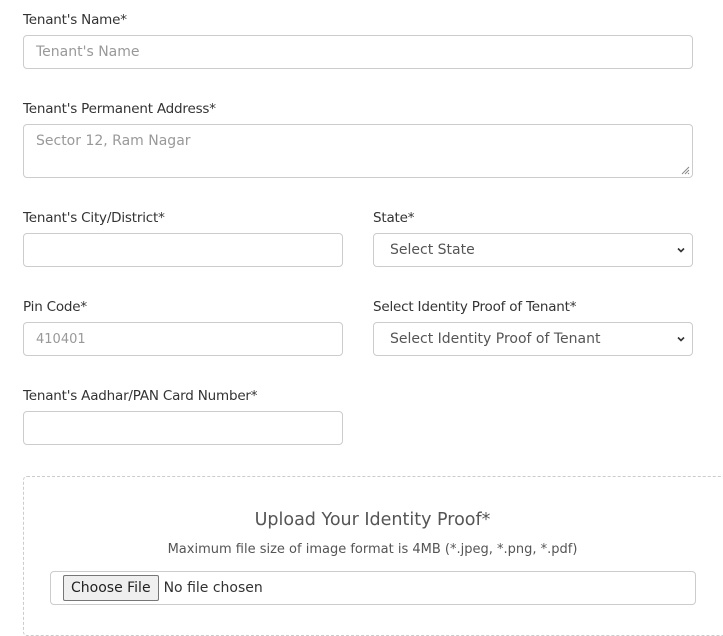  What do you see at coordinates (685, 170) in the screenshot?
I see `resize-handle-icon` at bounding box center [685, 170].